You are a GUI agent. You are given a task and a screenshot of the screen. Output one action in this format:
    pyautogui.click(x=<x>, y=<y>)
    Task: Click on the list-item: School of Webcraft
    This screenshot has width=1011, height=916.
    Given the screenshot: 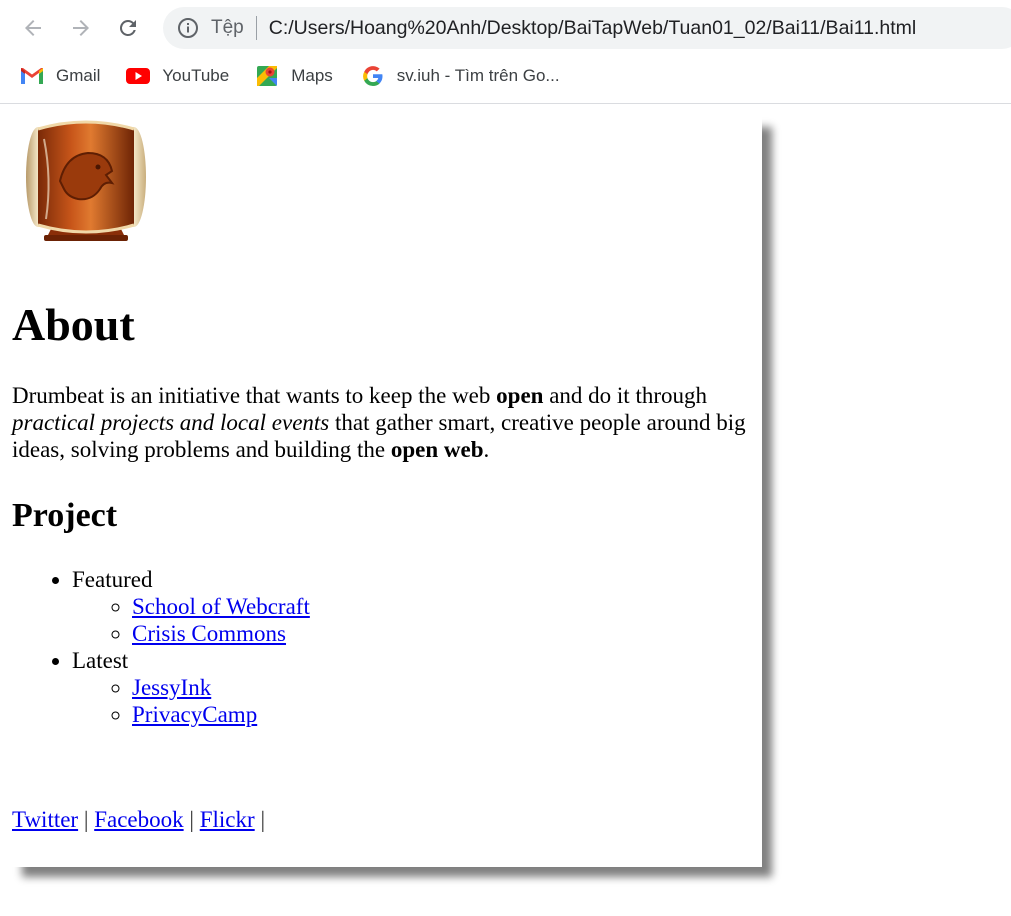 What is the action you would take?
    pyautogui.click(x=221, y=606)
    